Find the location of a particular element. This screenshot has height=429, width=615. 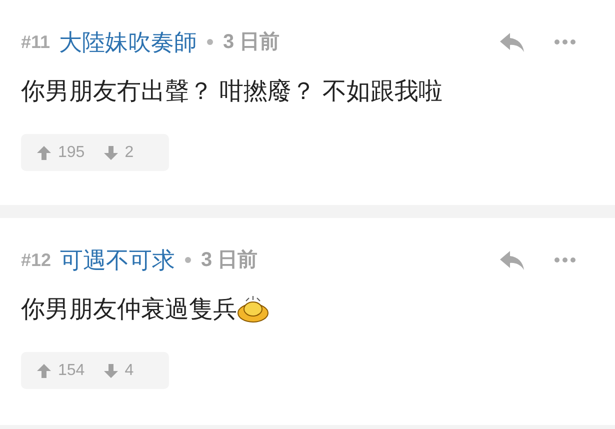

comment-text: 你男朋友仲衰過隻兵 is located at coordinates (129, 310).